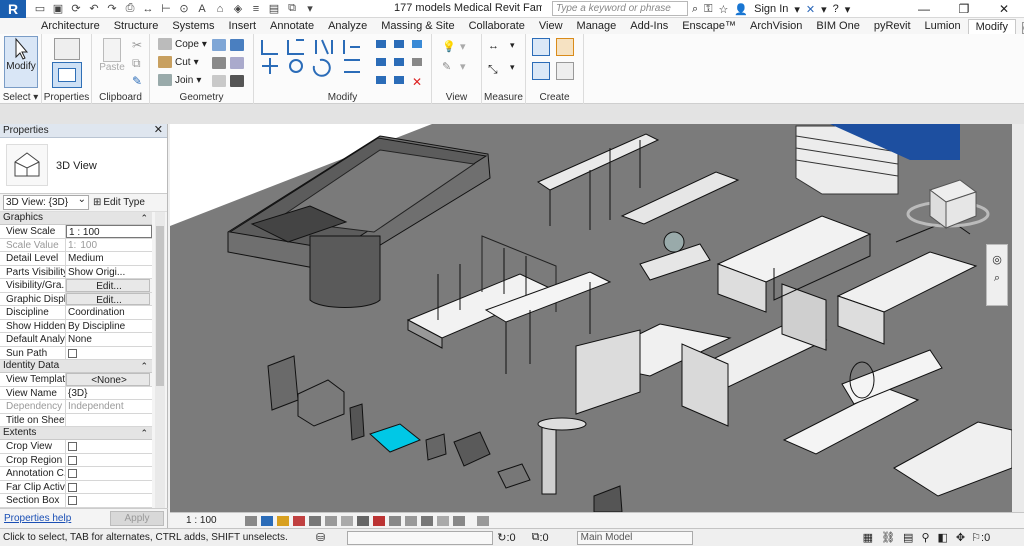  Describe the element at coordinates (417, 26) in the screenshot. I see `tab-massing-site: Massing & Site` at that location.